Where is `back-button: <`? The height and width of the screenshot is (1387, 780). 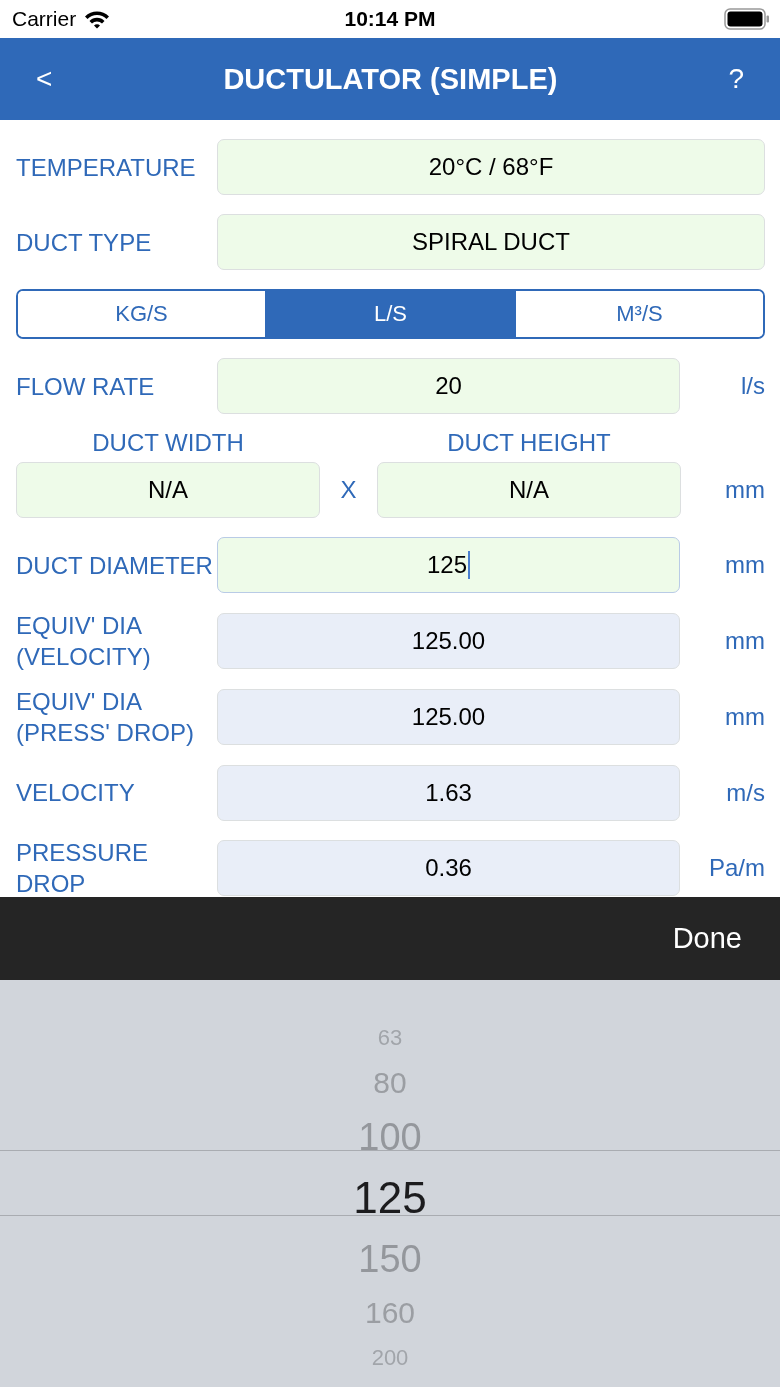 back-button: < is located at coordinates (44, 79).